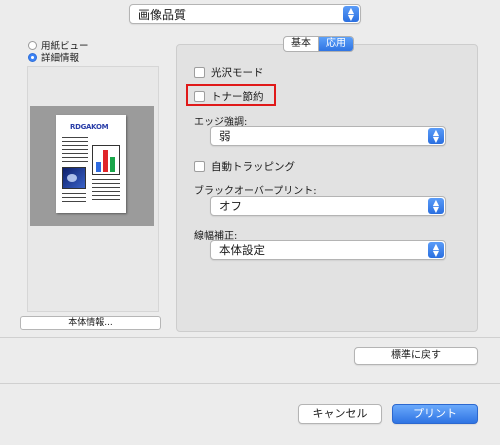  What do you see at coordinates (336, 44) in the screenshot?
I see `tab-advanced: 応用` at bounding box center [336, 44].